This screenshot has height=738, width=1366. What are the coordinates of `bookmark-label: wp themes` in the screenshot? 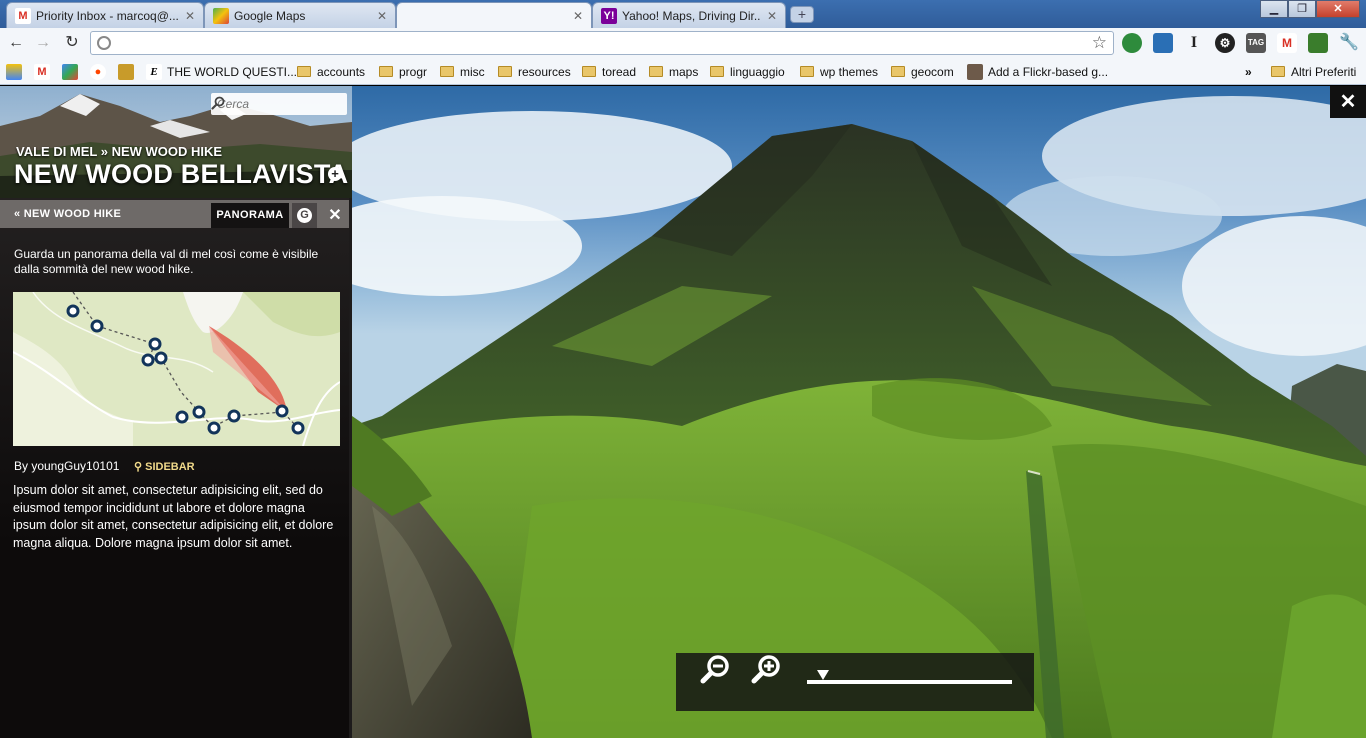 It's located at (849, 71).